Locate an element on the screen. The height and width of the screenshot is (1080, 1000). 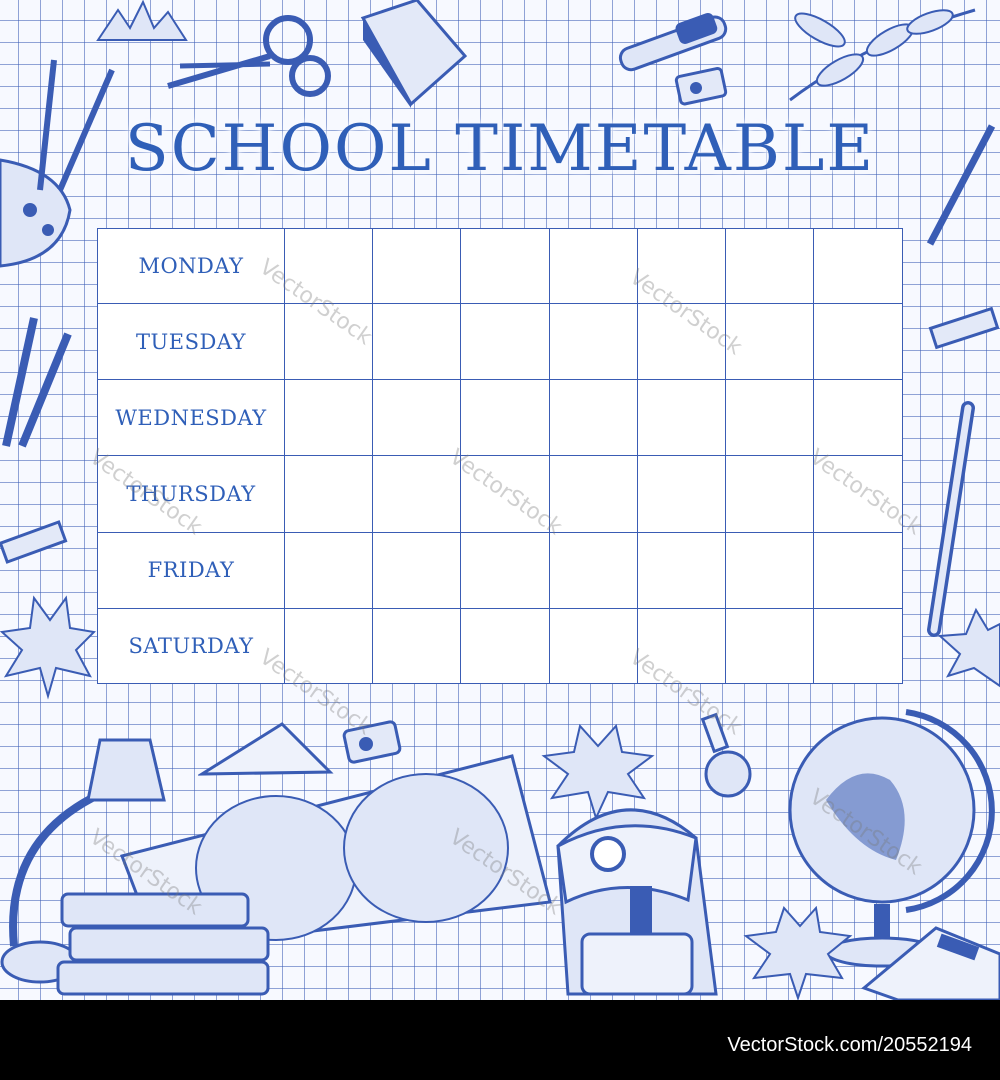
timetable-row: FRIDAY is located at coordinates (500, 570).